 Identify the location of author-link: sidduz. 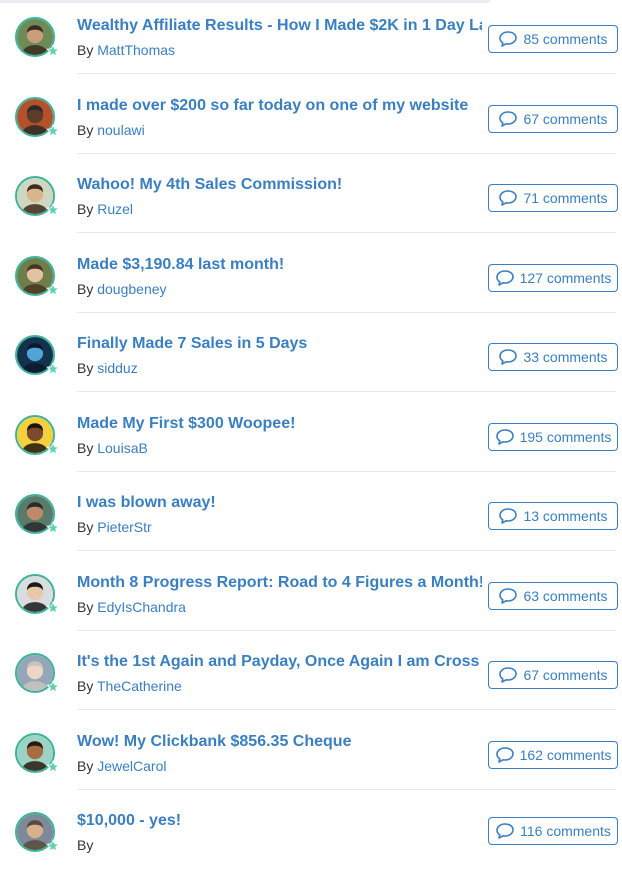
(117, 368).